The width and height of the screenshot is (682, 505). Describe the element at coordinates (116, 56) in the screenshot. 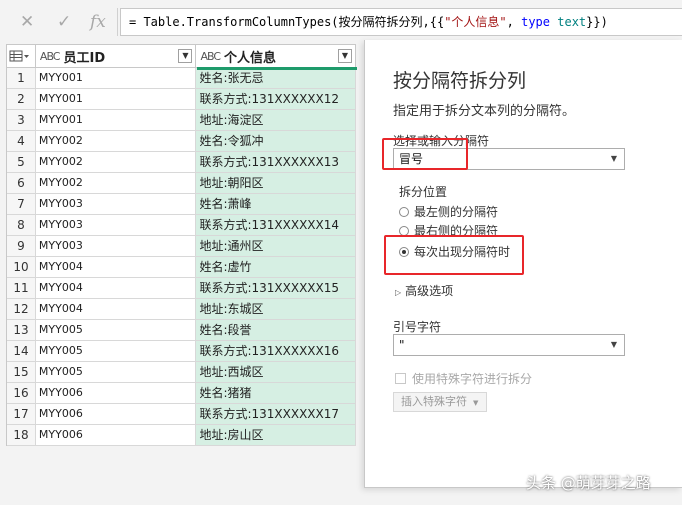

I see `column-header-employee-id: ABC 员工ID ▼` at that location.